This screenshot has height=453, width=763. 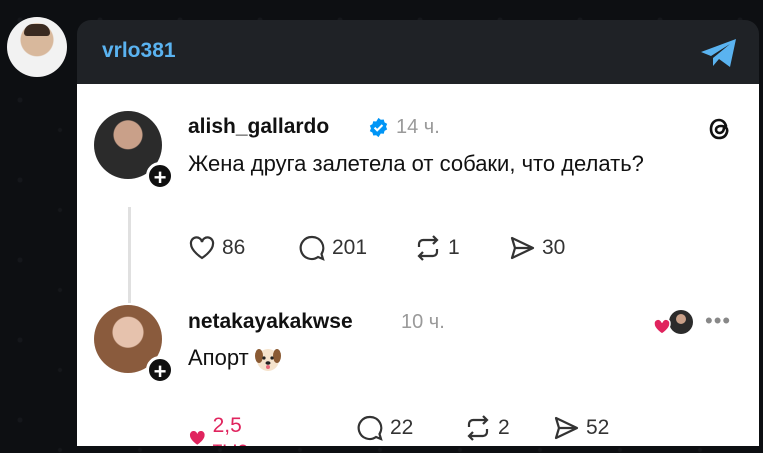 What do you see at coordinates (270, 322) in the screenshot?
I see `post-username: netakayakakwse` at bounding box center [270, 322].